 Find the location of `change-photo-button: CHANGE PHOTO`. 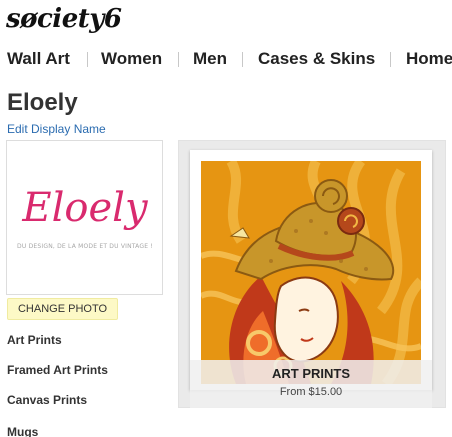

change-photo-button: CHANGE PHOTO is located at coordinates (62, 309).